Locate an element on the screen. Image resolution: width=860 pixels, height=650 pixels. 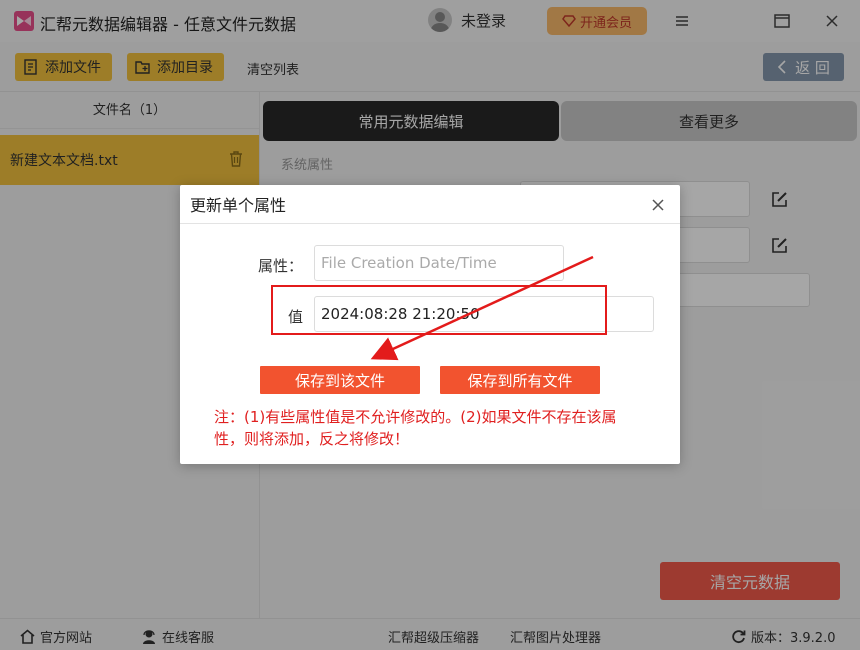
value-input: 2024:08:28 21:20:50 is located at coordinates (484, 314).